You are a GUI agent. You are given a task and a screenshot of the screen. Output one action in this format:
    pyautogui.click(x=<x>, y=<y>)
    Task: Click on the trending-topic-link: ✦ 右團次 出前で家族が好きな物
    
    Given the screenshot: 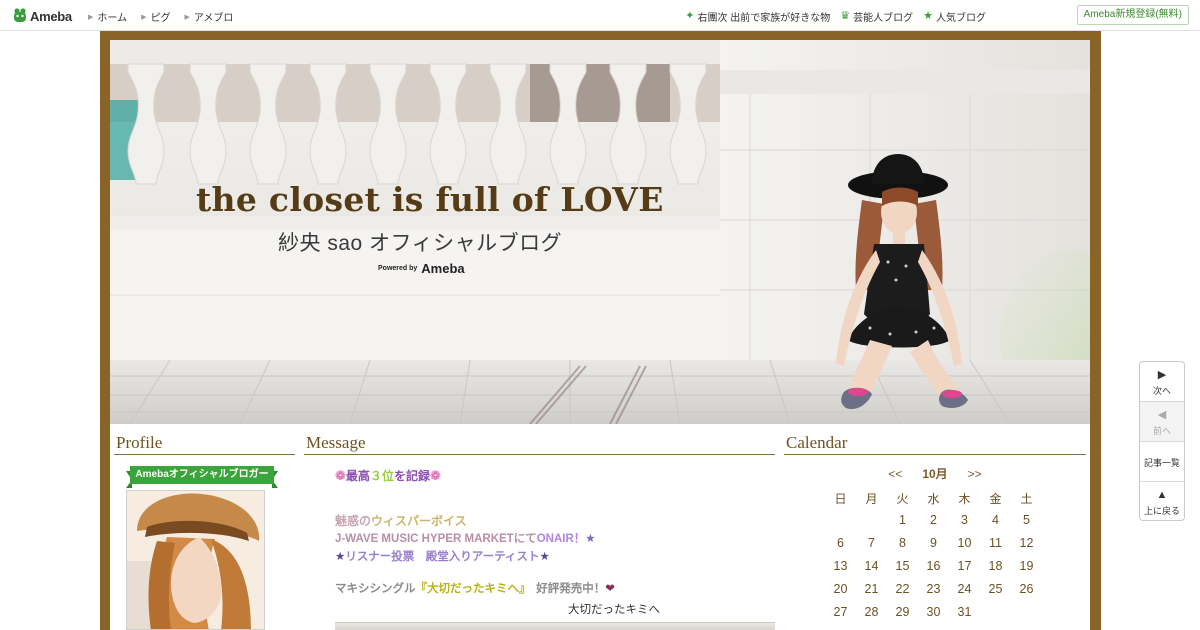 What is the action you would take?
    pyautogui.click(x=758, y=17)
    